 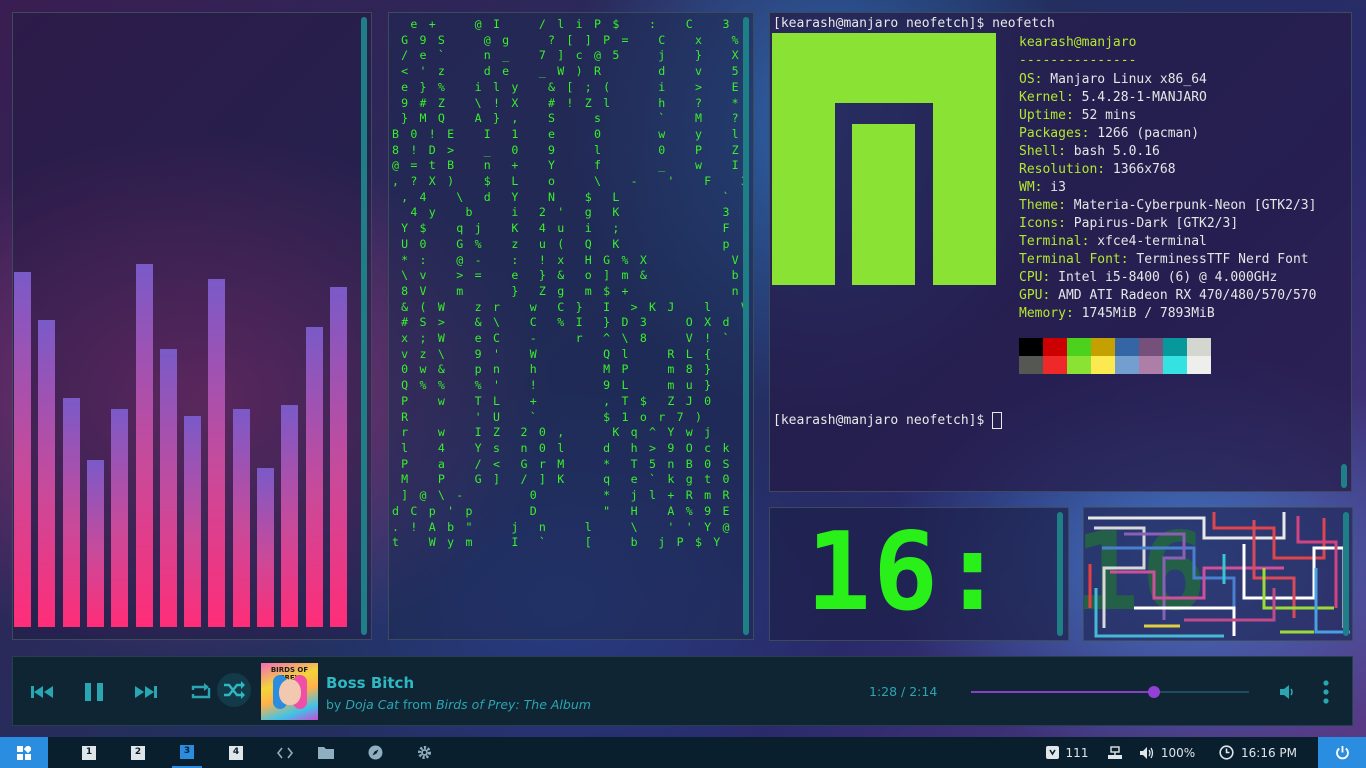 What do you see at coordinates (1218, 259) in the screenshot?
I see `sysinfo-value: TerminessTTF Nerd Font` at bounding box center [1218, 259].